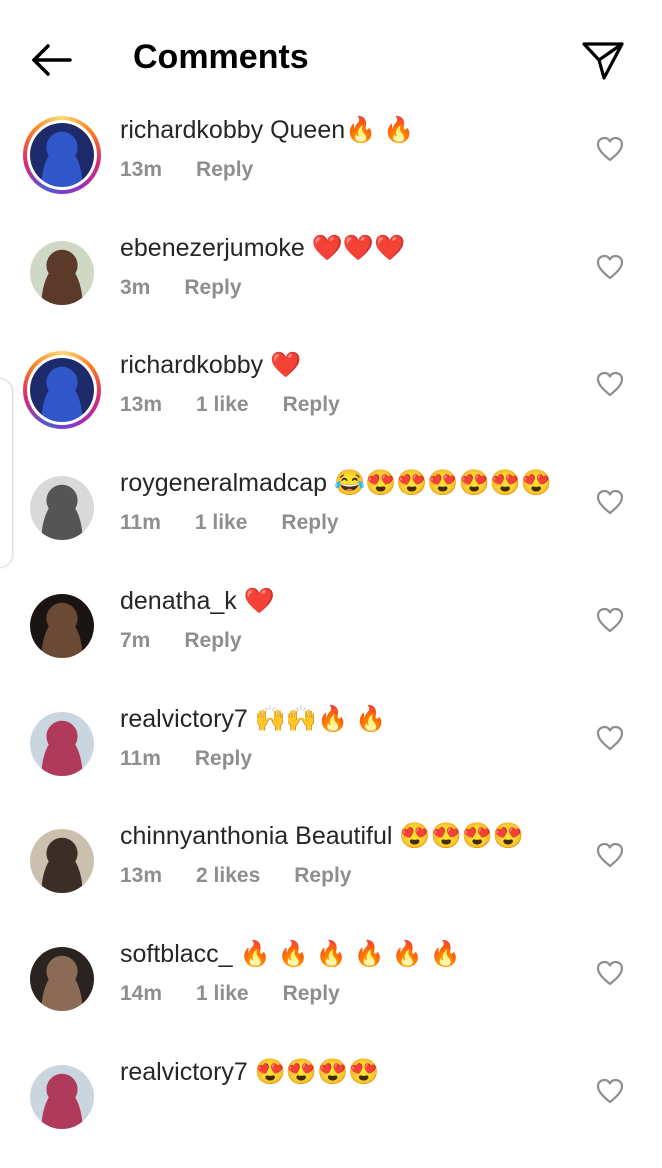 The height and width of the screenshot is (1168, 662). Describe the element at coordinates (331, 638) in the screenshot. I see `comment-item: denatha_k ❤️ 7m Reply` at that location.